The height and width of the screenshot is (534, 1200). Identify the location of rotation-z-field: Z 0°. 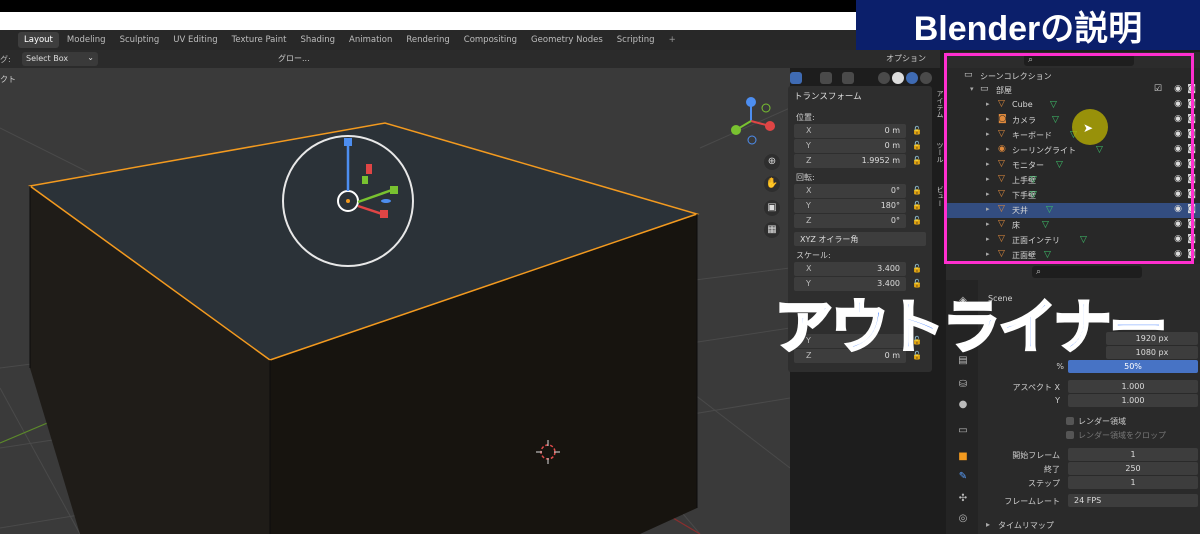
(850, 221).